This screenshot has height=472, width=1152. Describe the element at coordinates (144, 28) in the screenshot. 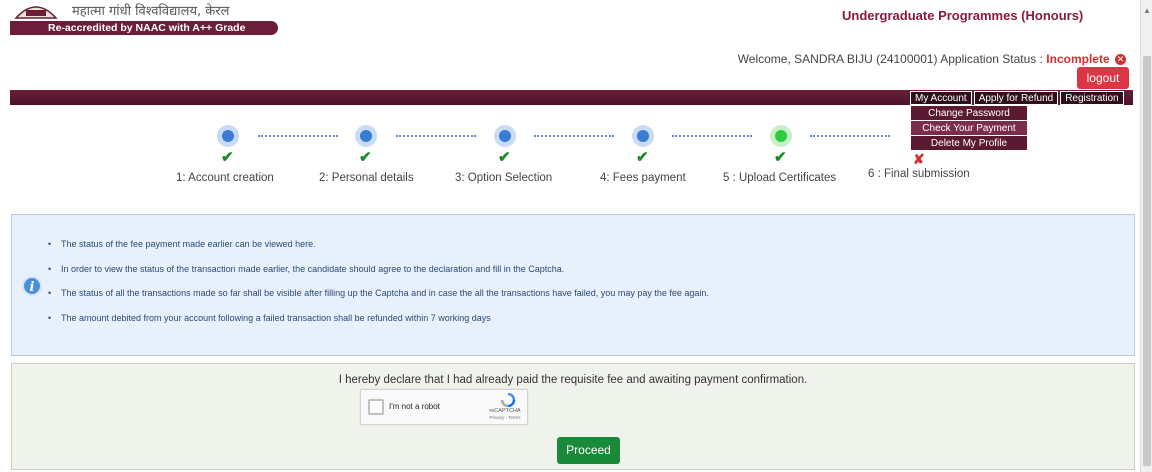

I see `accreditation-banner: Re-accredited by NAAC with A++ Grade` at that location.